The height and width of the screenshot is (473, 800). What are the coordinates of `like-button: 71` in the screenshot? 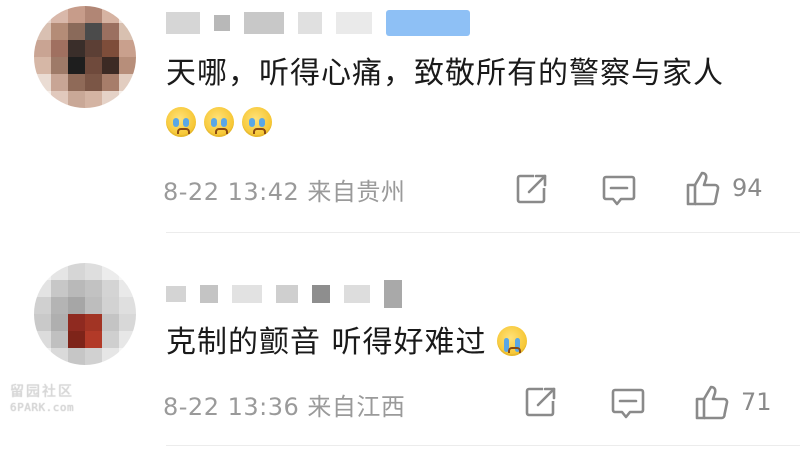 It's located at (732, 402).